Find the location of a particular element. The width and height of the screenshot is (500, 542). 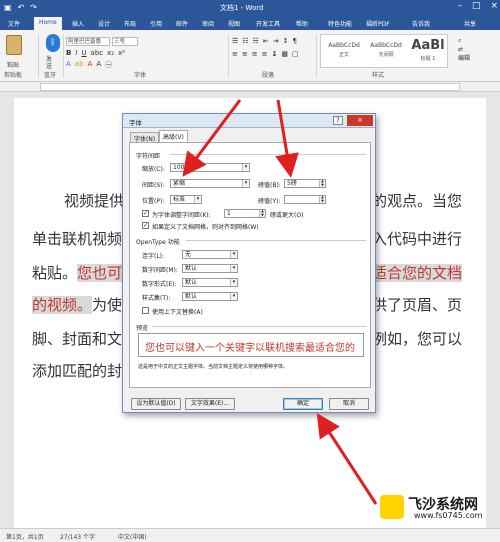

word-count: 27/143 个字 is located at coordinates (77, 536).